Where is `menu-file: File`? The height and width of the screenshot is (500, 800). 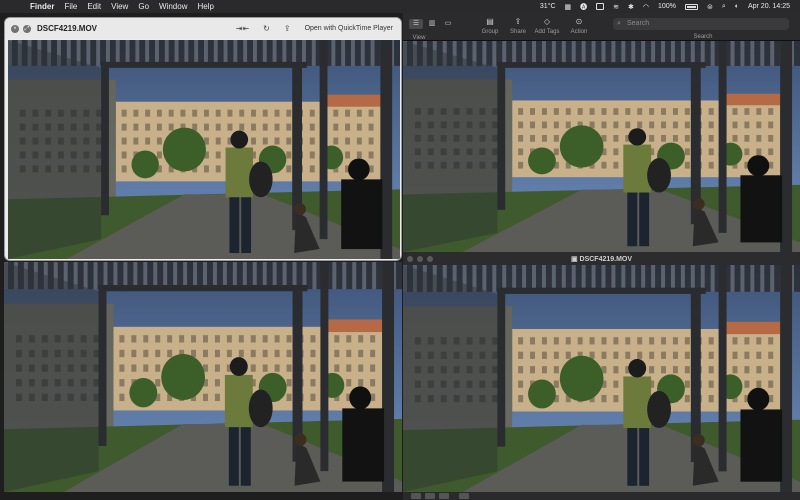 menu-file: File is located at coordinates (70, 6).